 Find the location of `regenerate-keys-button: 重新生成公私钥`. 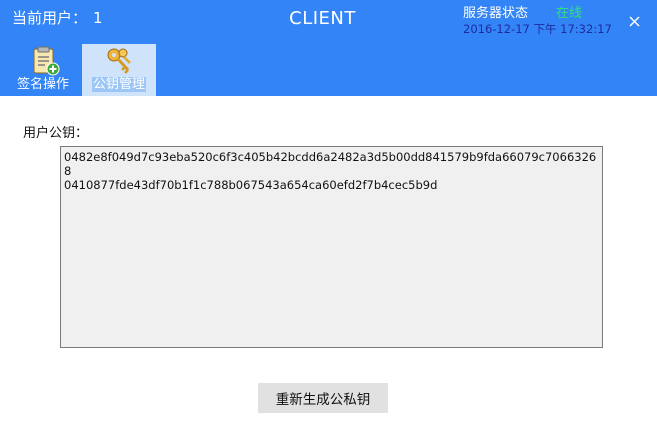

regenerate-keys-button: 重新生成公私钥 is located at coordinates (323, 398).